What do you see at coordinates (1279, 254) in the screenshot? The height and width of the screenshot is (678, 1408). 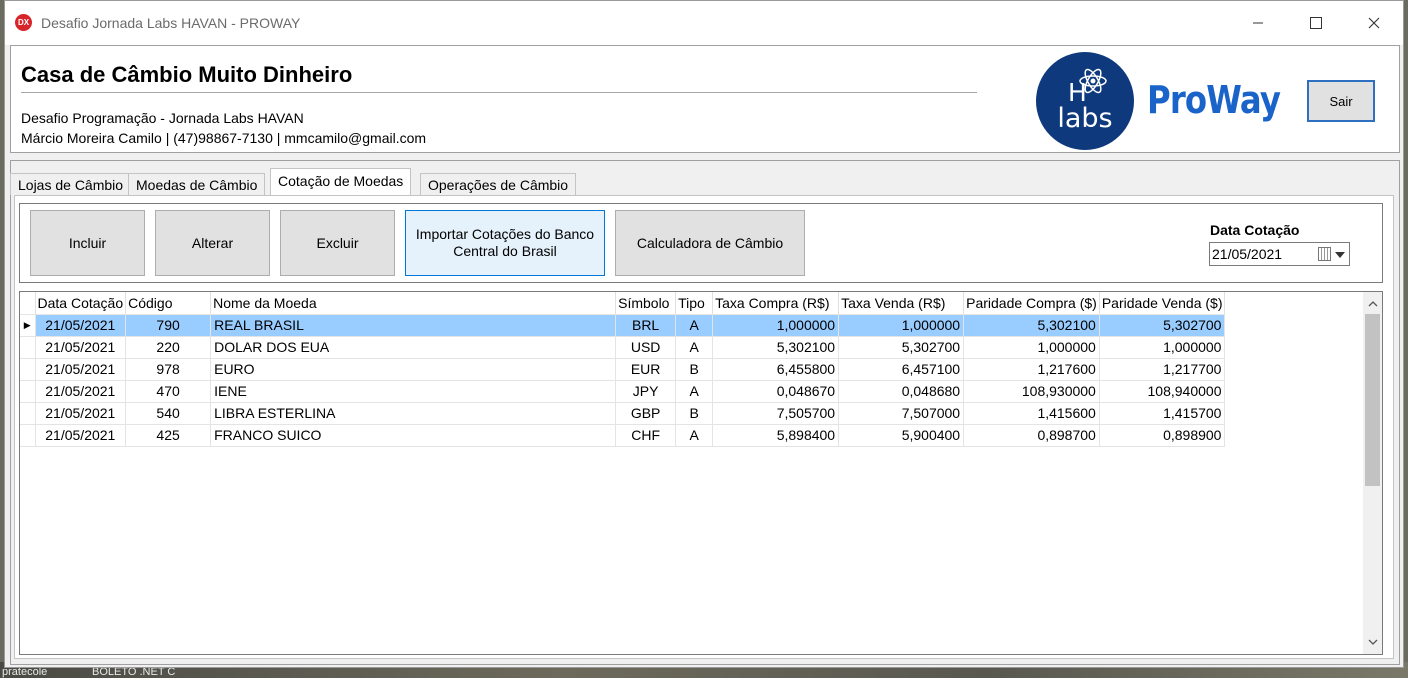 I see `quote-date-picker: 21/05/2021` at bounding box center [1279, 254].